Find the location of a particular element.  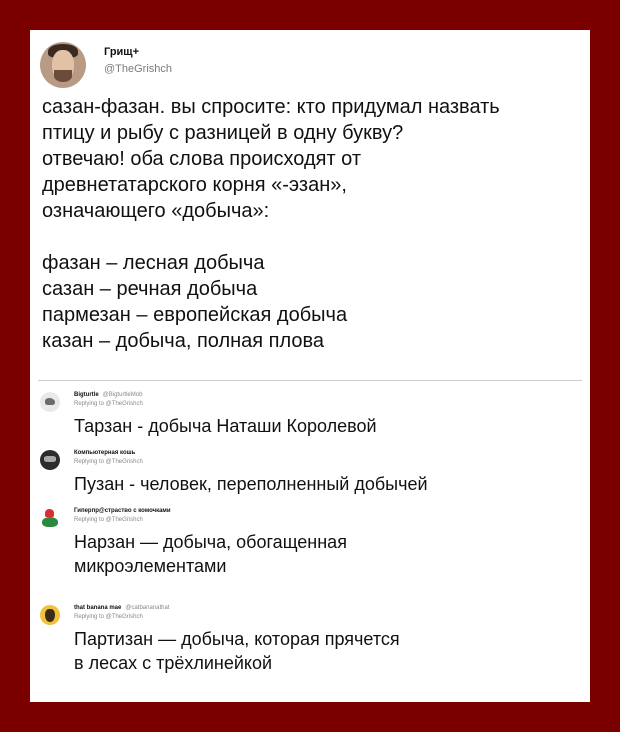

tweet-line: сазан – речная добыча is located at coordinates (150, 289).